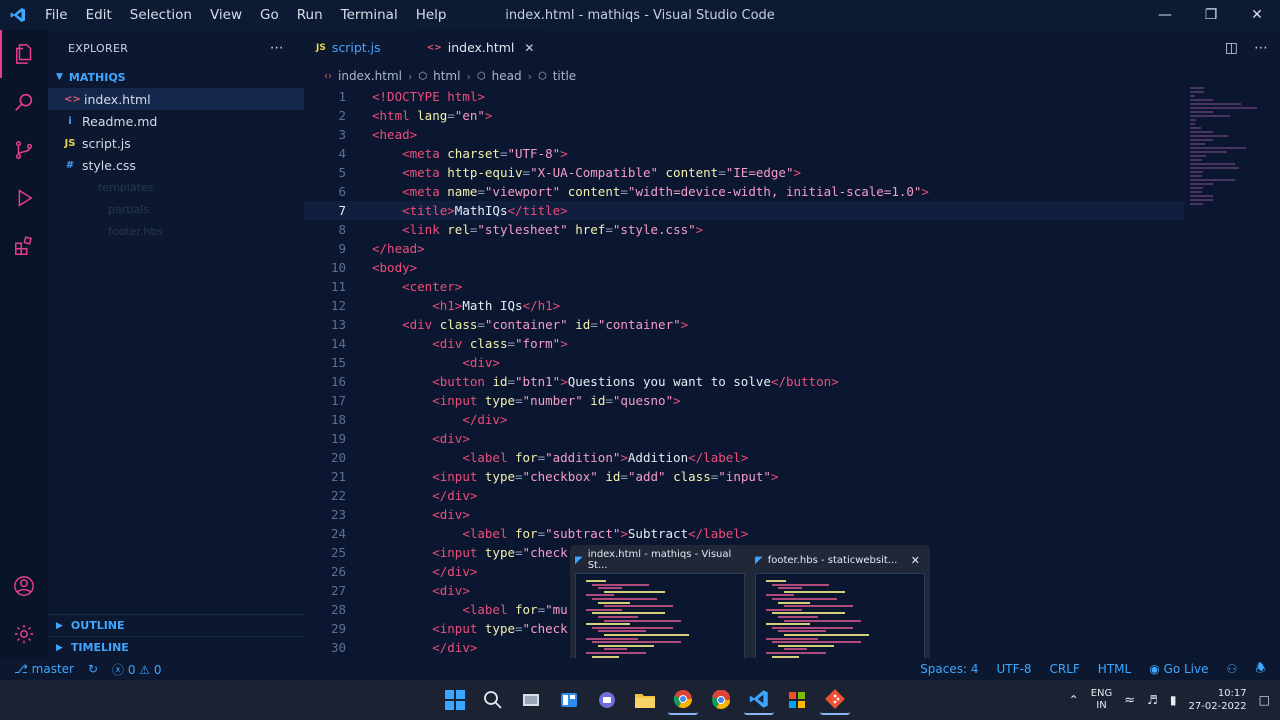  Describe the element at coordinates (564, 76) in the screenshot. I see `breadcrumb-item: title` at that location.